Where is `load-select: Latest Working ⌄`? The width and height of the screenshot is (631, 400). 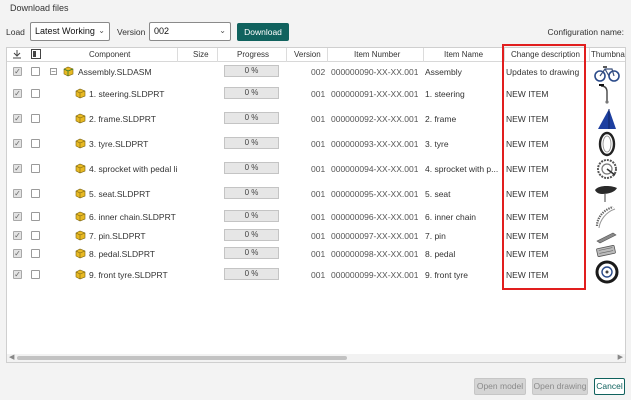
load-select: Latest Working ⌄ is located at coordinates (70, 31).